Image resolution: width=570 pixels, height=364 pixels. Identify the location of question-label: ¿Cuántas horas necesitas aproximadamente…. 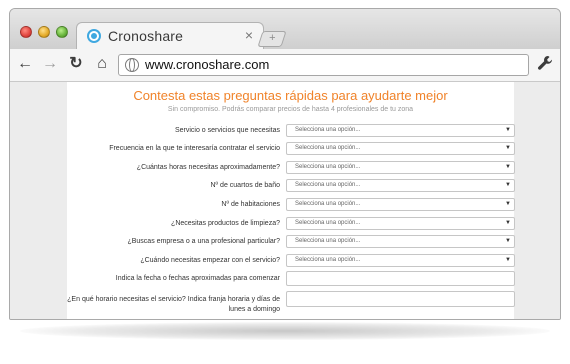
(208, 167).